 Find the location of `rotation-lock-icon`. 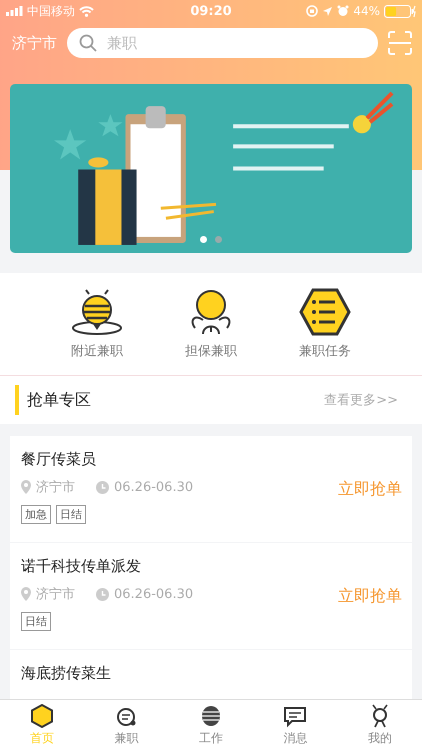

rotation-lock-icon is located at coordinates (312, 11).